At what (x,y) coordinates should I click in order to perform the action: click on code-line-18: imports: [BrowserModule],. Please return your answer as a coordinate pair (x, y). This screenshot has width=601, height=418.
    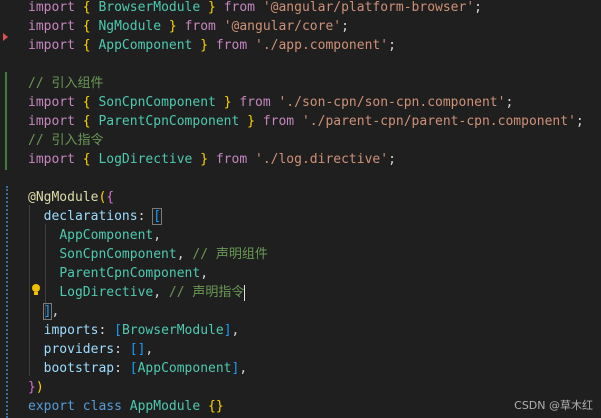
    Looking at the image, I should click on (141, 330).